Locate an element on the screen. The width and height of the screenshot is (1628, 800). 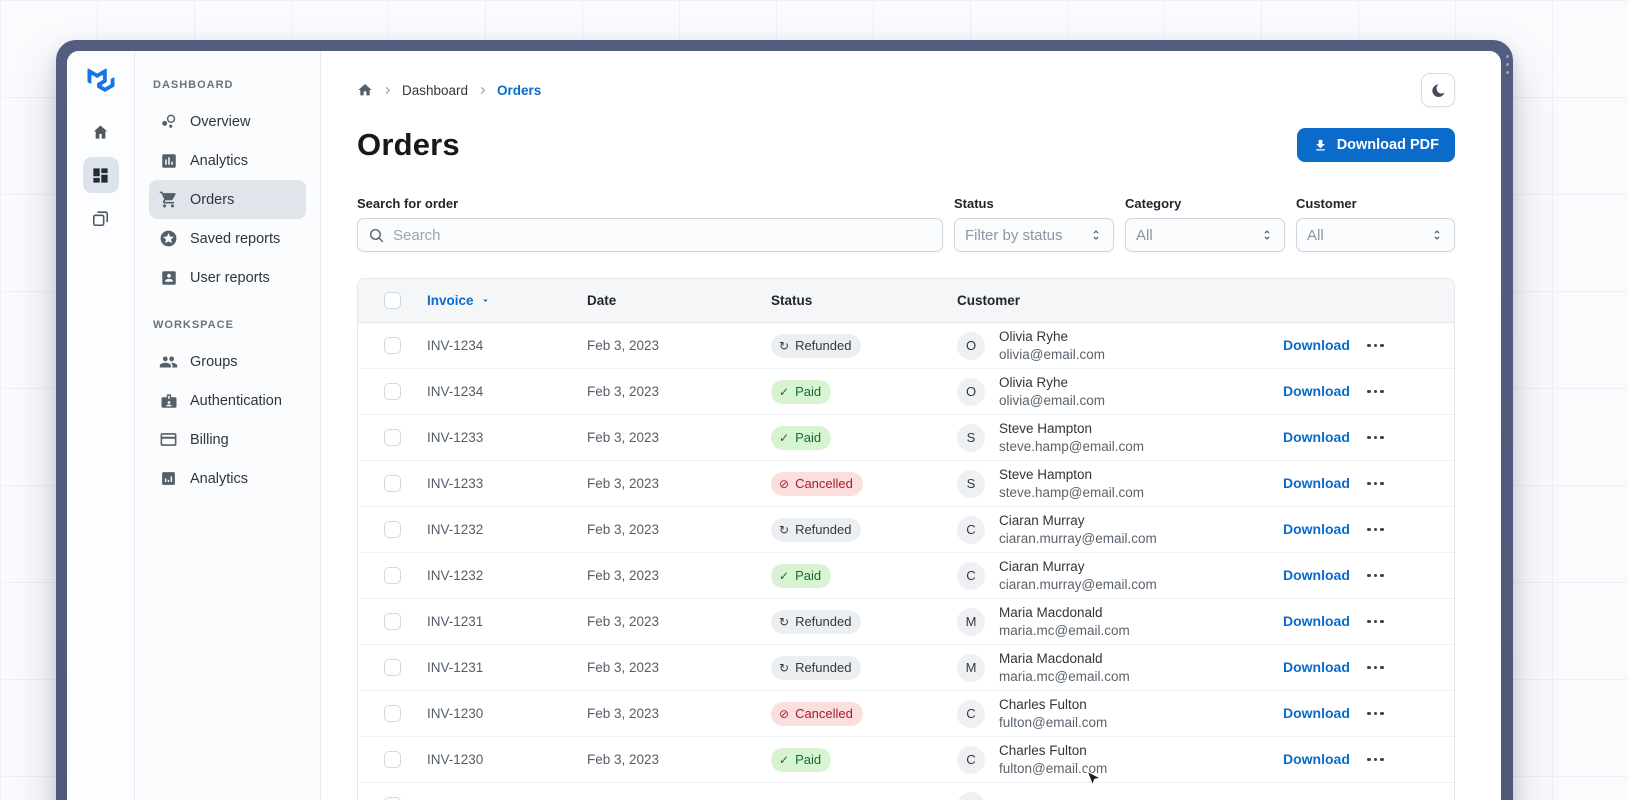
icon-rail is located at coordinates (101, 425).